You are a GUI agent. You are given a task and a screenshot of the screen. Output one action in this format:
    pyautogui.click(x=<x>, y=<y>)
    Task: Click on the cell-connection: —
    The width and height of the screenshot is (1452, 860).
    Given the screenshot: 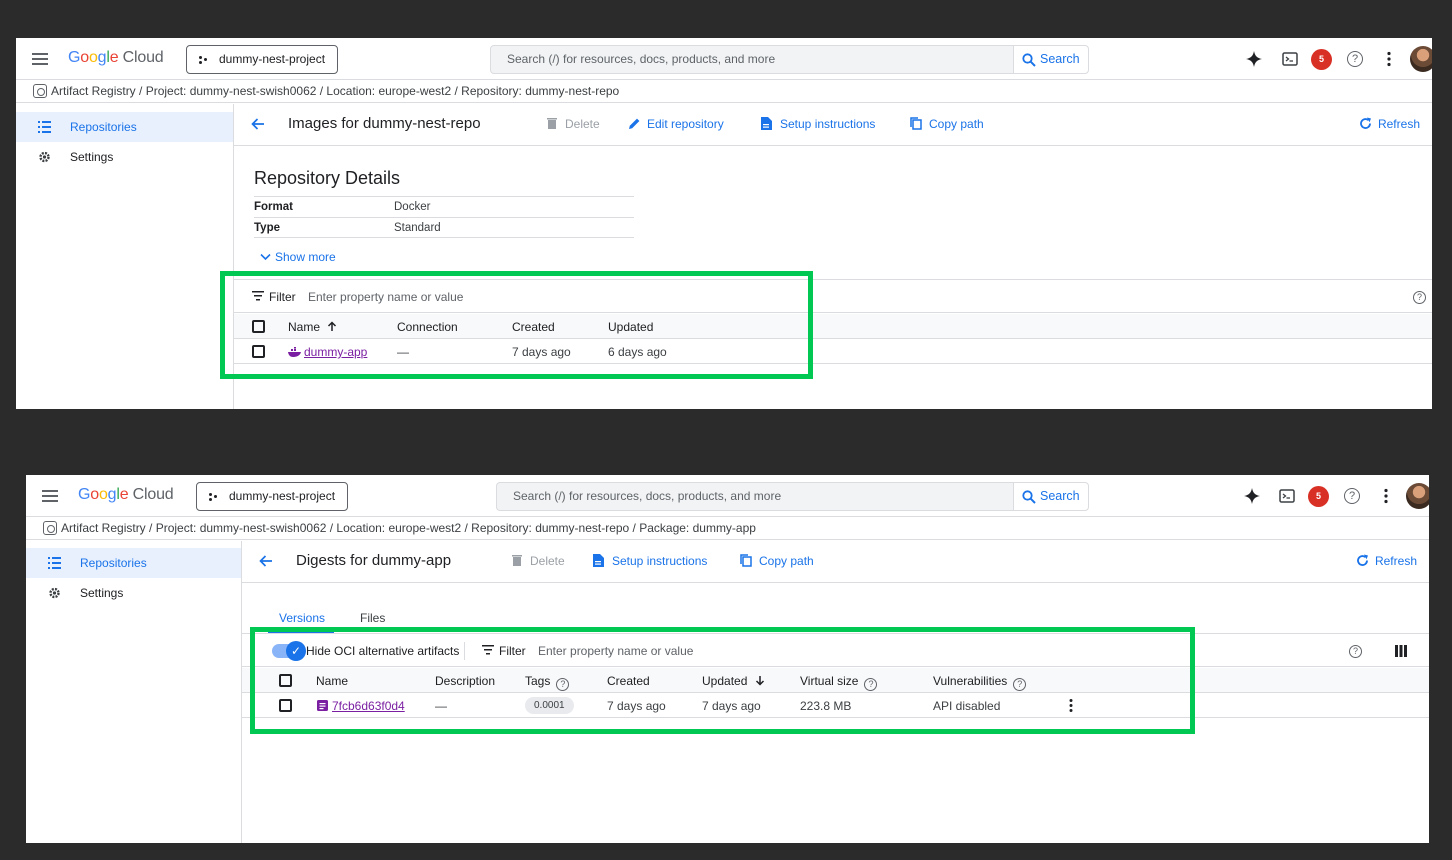 What is the action you would take?
    pyautogui.click(x=403, y=352)
    